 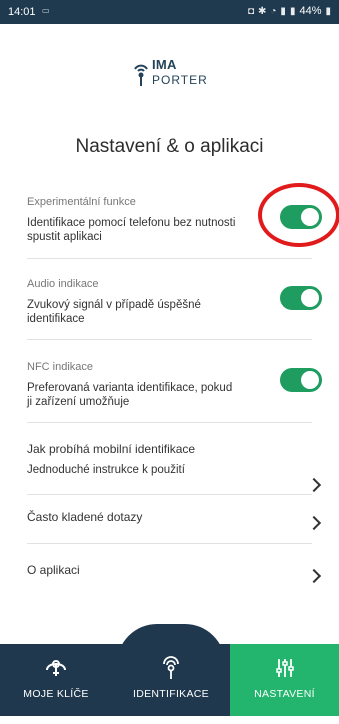 I want to click on nfc-toggle, so click(x=301, y=380).